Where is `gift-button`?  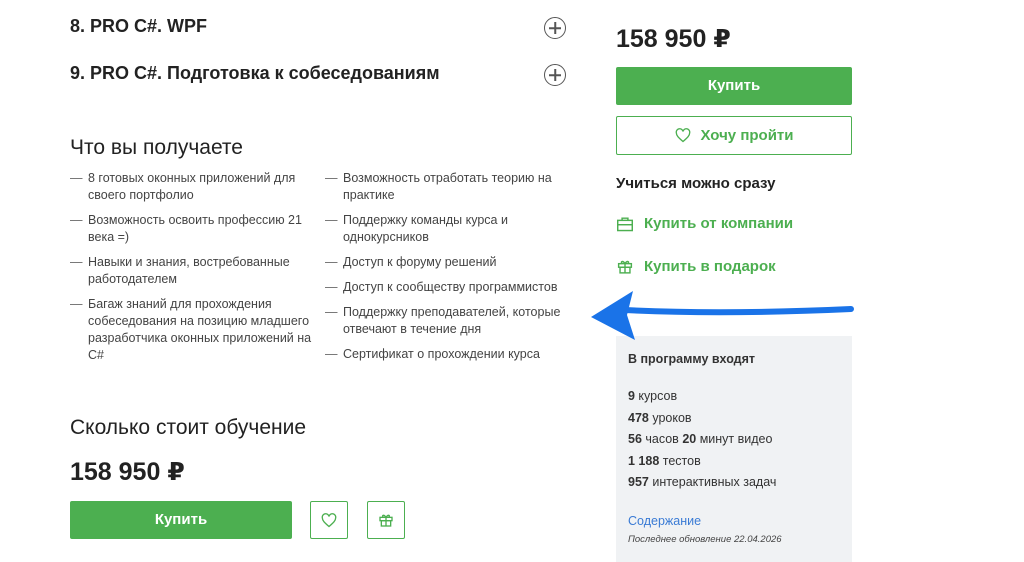 gift-button is located at coordinates (386, 520).